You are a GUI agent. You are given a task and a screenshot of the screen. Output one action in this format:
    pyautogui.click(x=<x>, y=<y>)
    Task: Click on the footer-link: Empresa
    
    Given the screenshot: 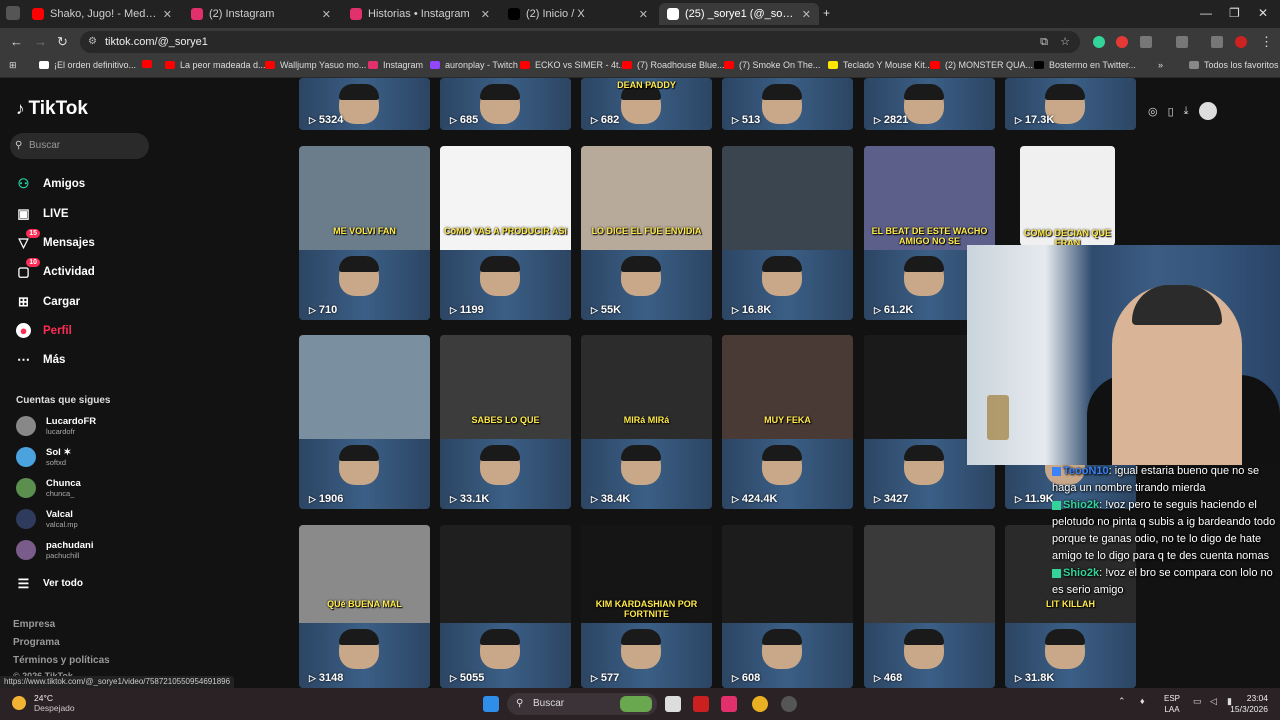 What is the action you would take?
    pyautogui.click(x=34, y=624)
    